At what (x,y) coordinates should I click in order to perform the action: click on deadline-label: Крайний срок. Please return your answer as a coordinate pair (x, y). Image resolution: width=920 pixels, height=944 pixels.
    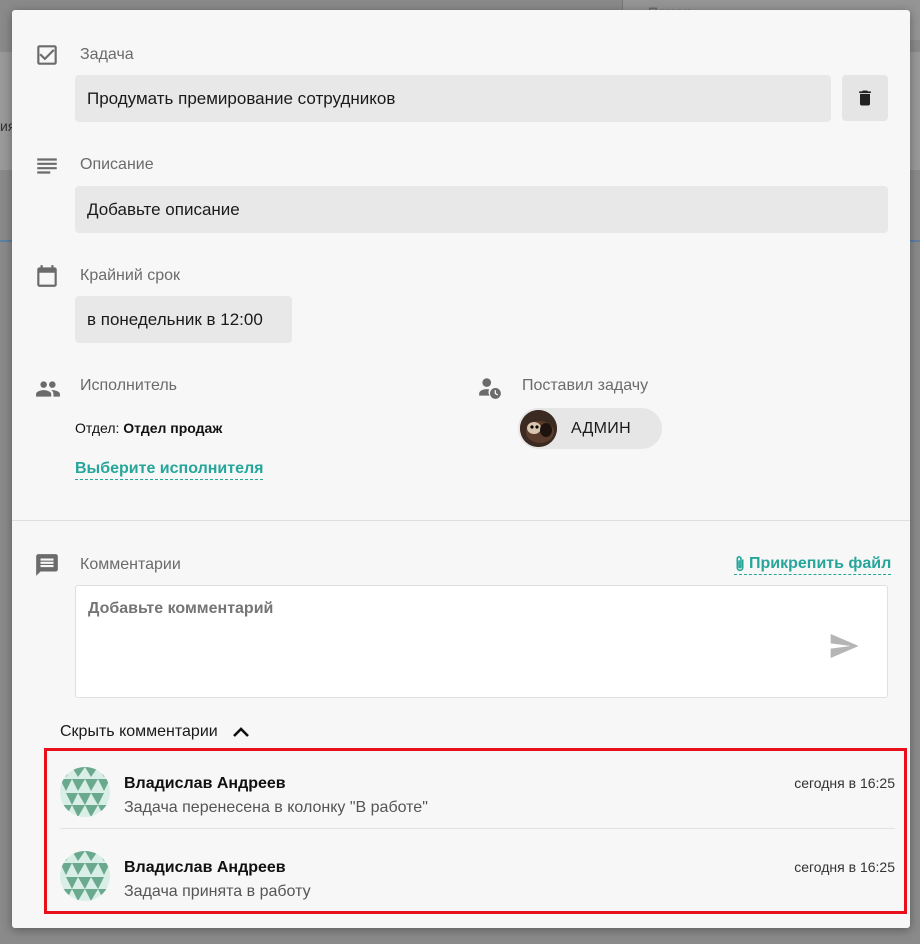
    Looking at the image, I should click on (130, 275).